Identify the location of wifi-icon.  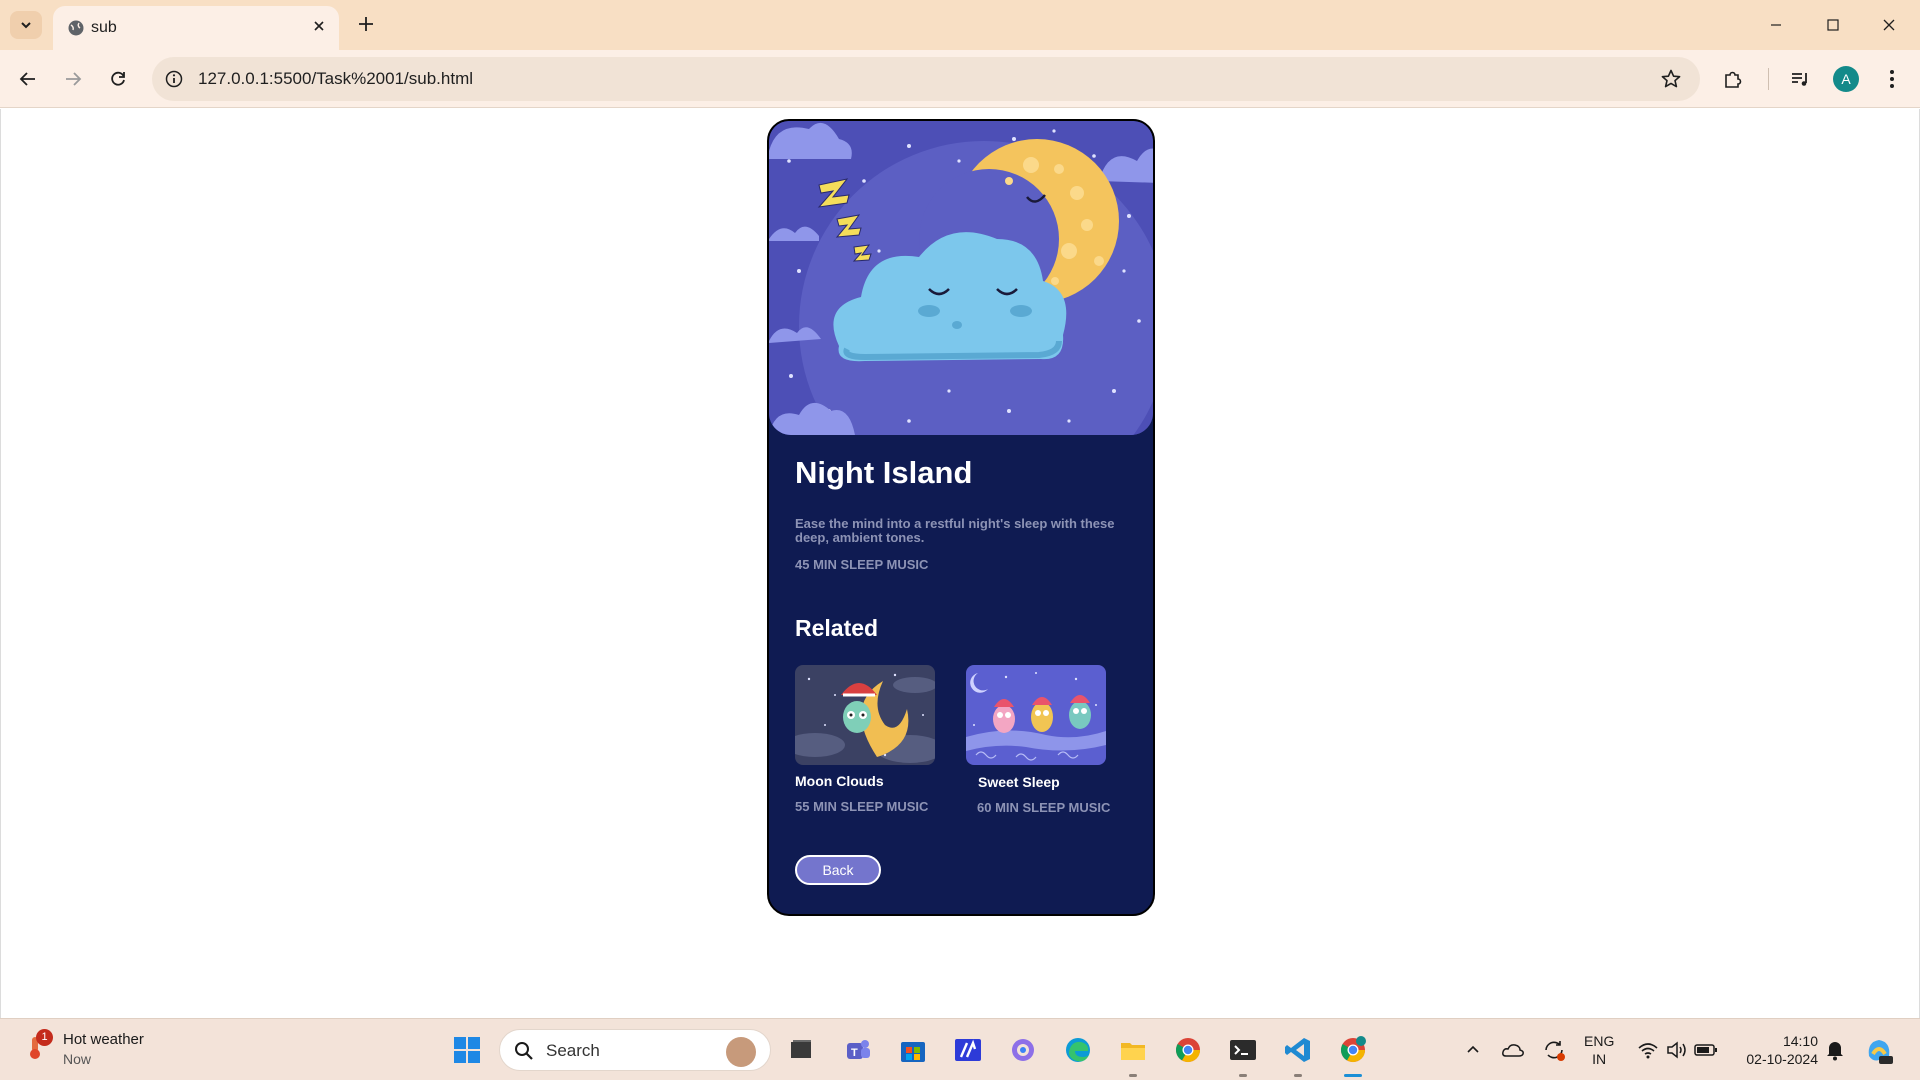
(1648, 1051).